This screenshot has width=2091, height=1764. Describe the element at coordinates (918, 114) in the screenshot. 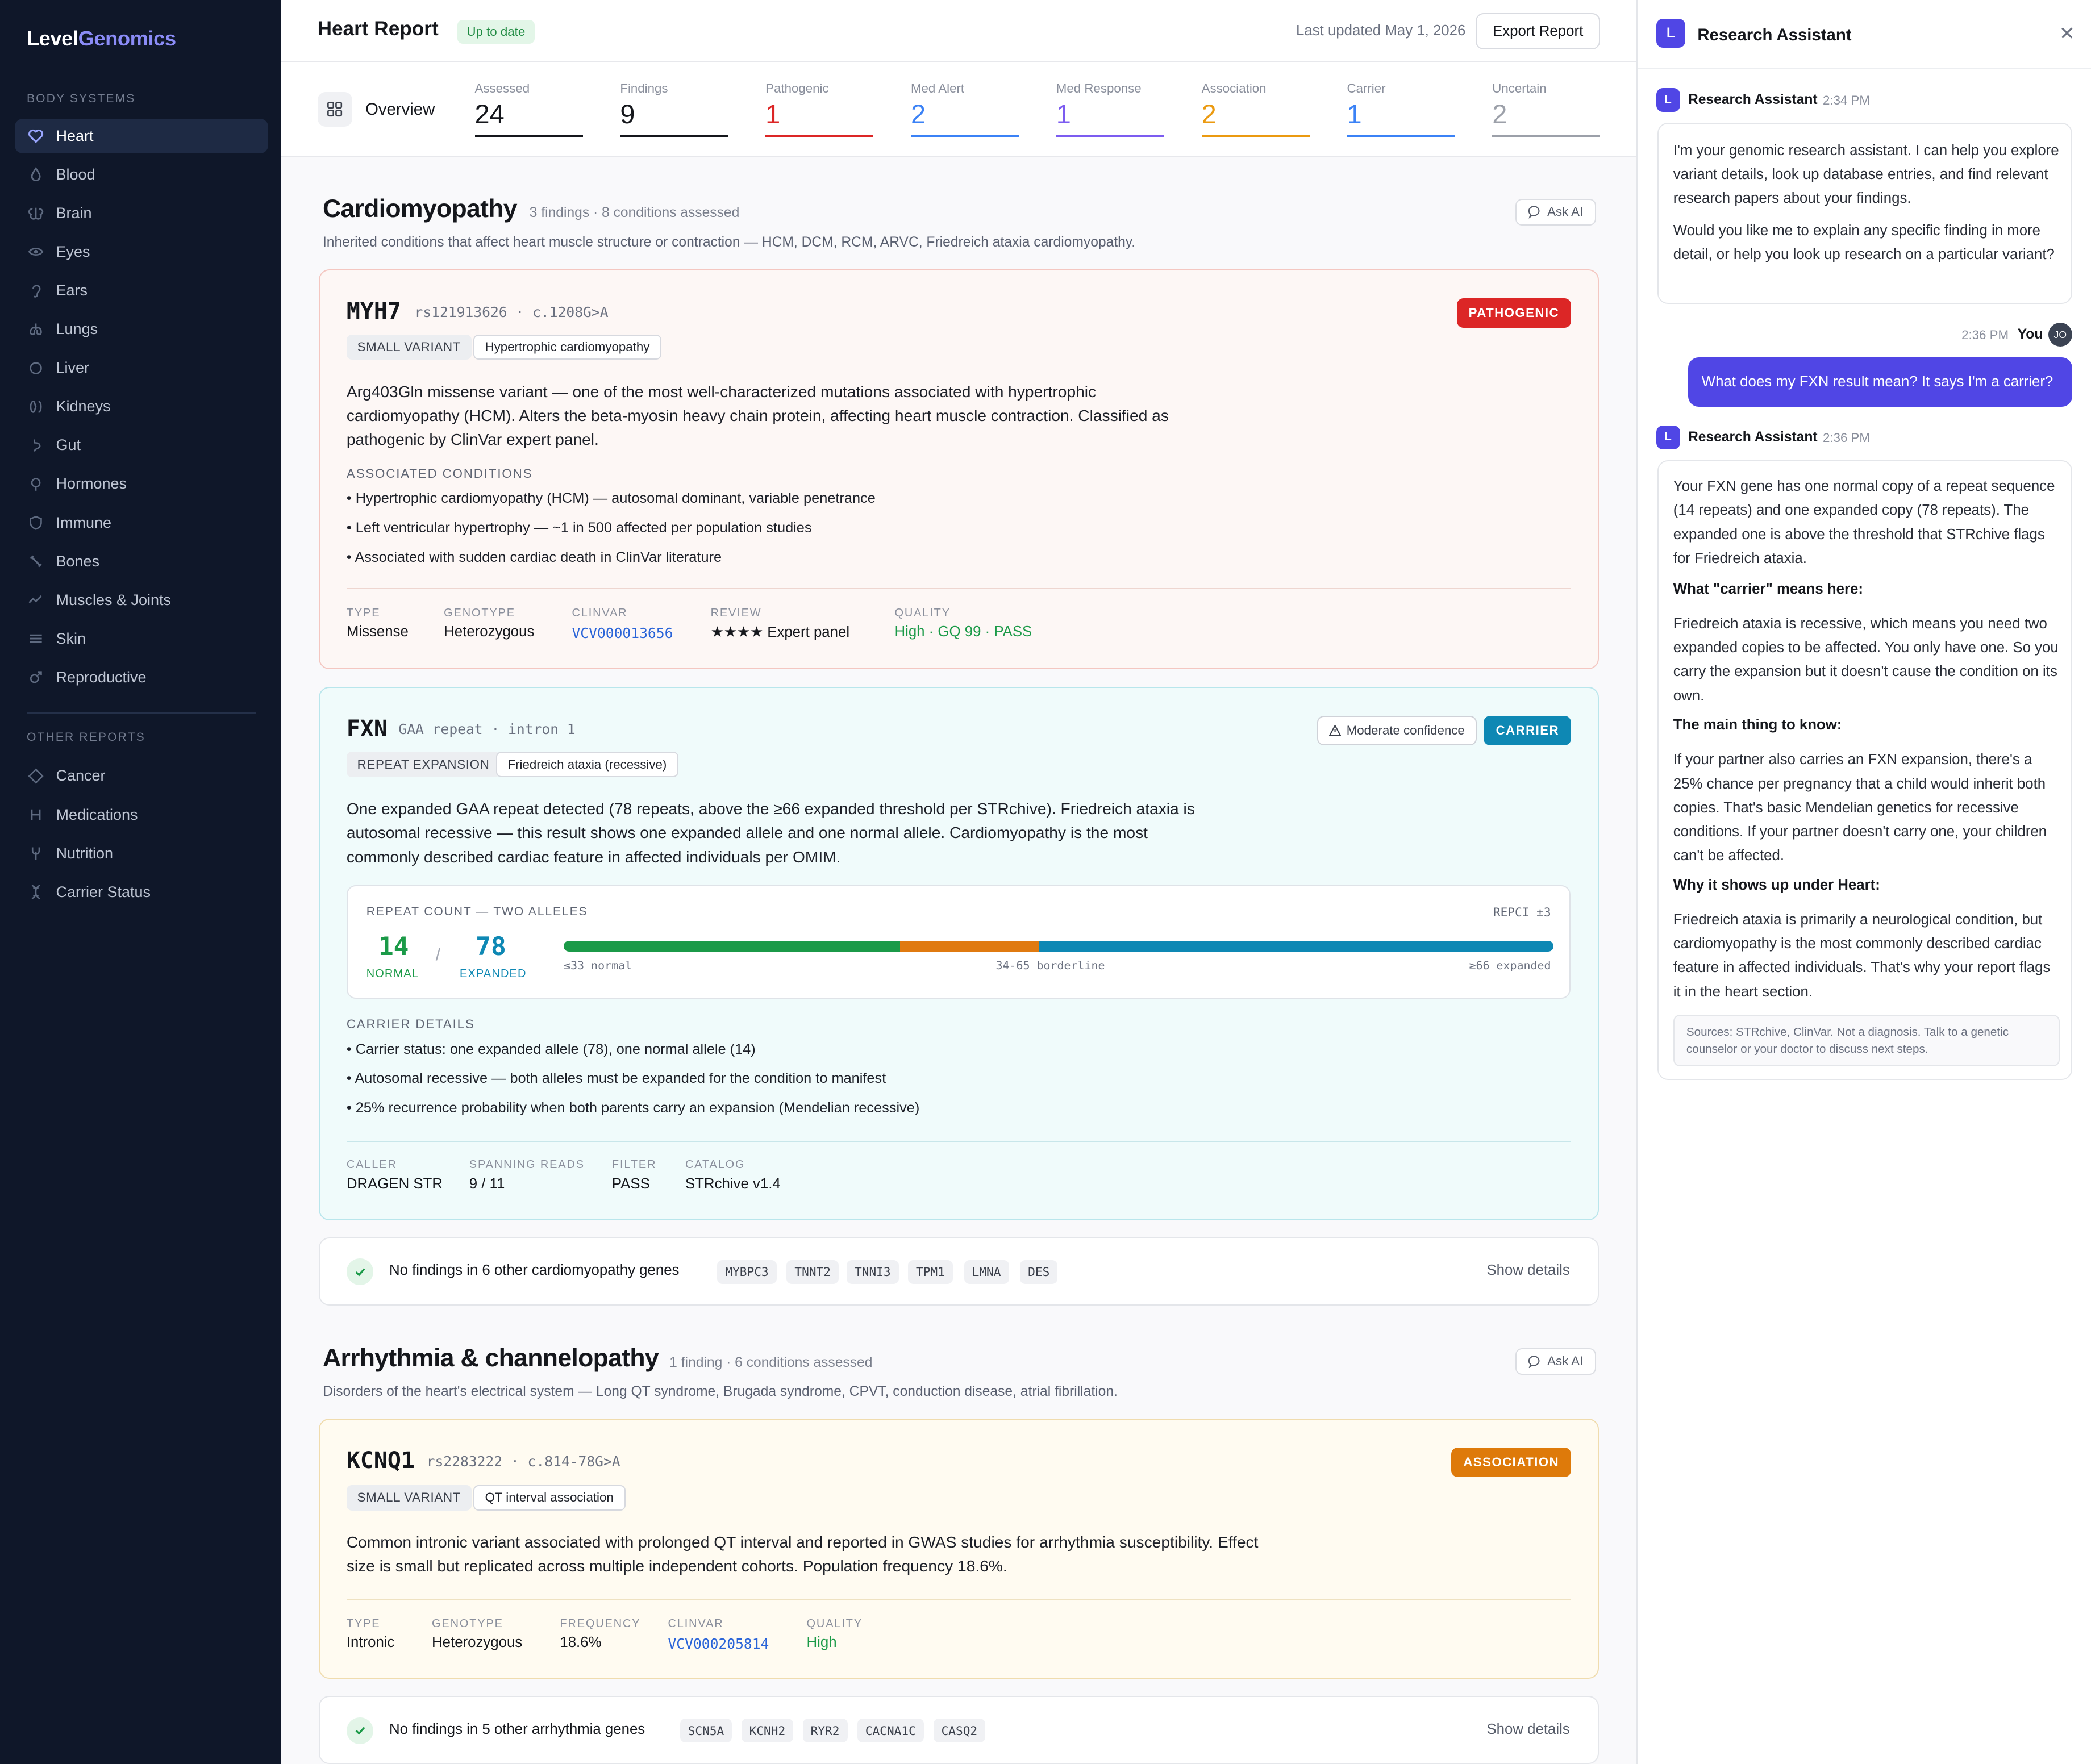

I see `stat-value: 2` at that location.